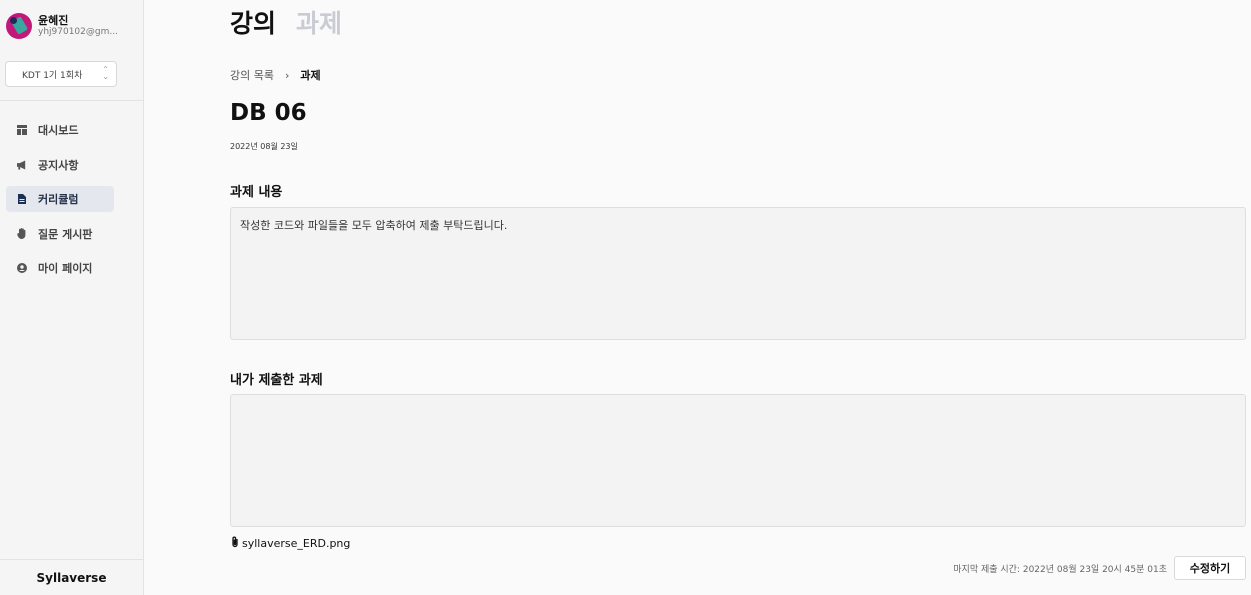 The width and height of the screenshot is (1251, 595). I want to click on edit-button: 수정하기, so click(1210, 568).